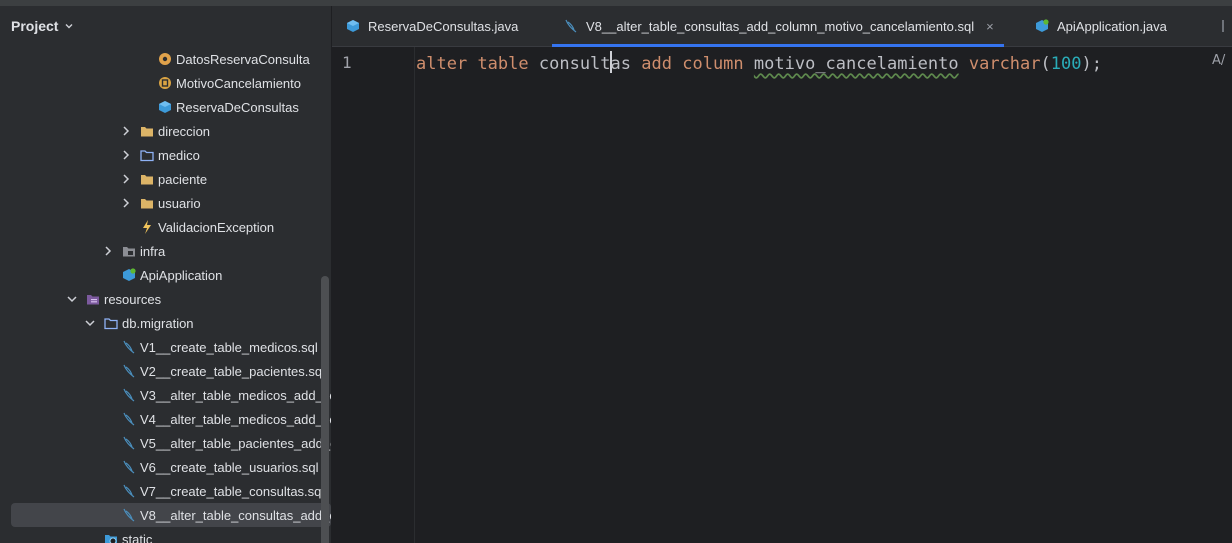  Describe the element at coordinates (111, 324) in the screenshot. I see `folder-icon` at that location.